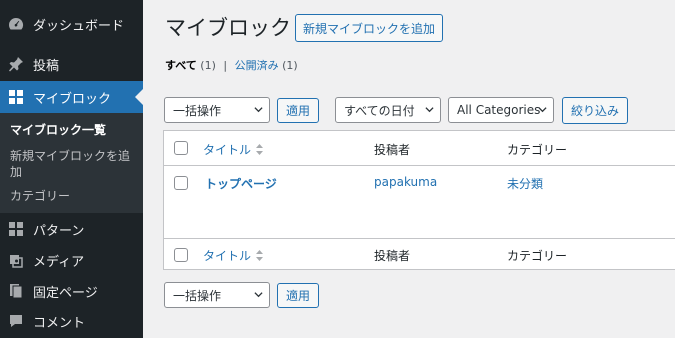 This screenshot has height=338, width=675. I want to click on author-column-footer: 投稿者, so click(392, 256).